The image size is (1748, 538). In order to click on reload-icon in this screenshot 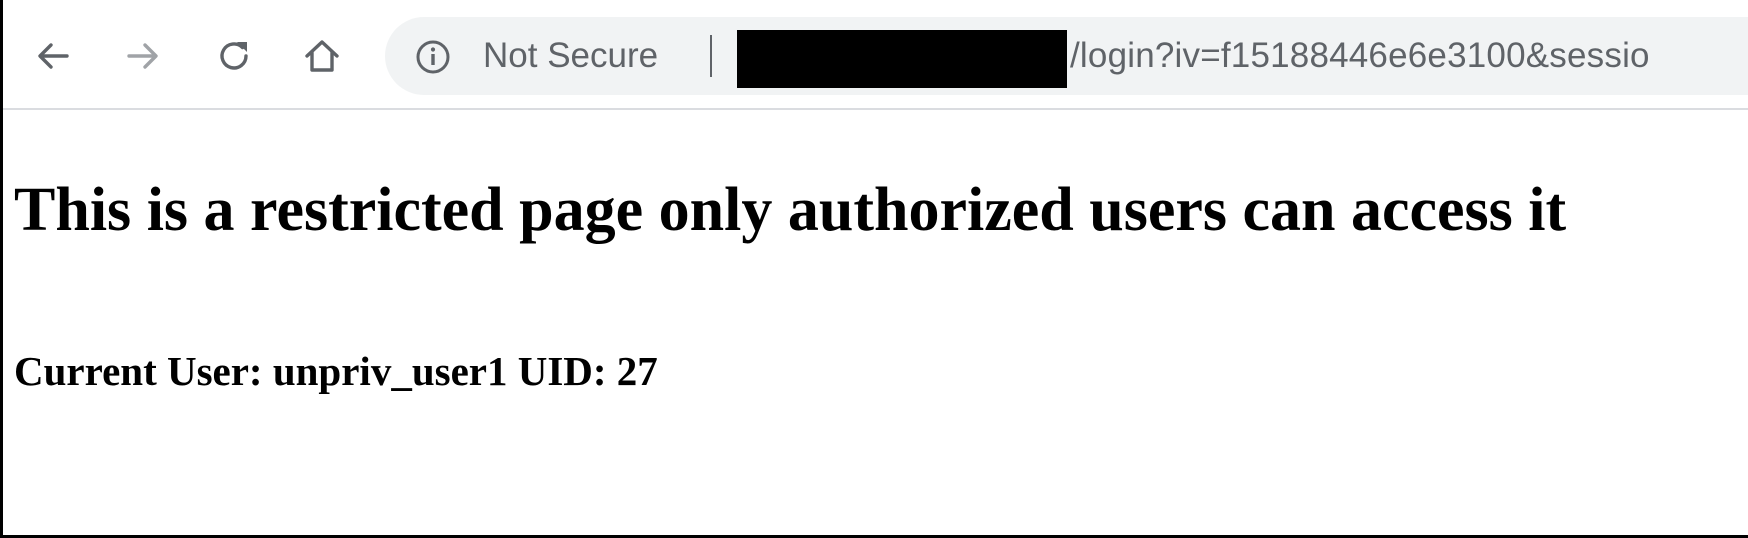, I will do `click(234, 56)`.